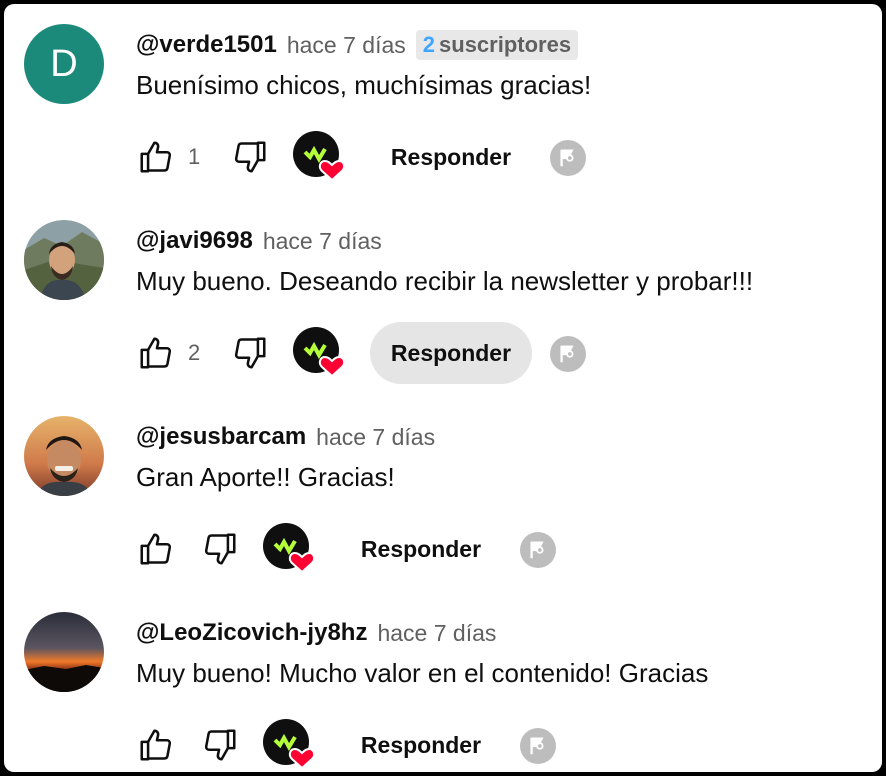  I want to click on comment-header: @verde1501 hace 7 días 2 suscriptores, so click(357, 45).